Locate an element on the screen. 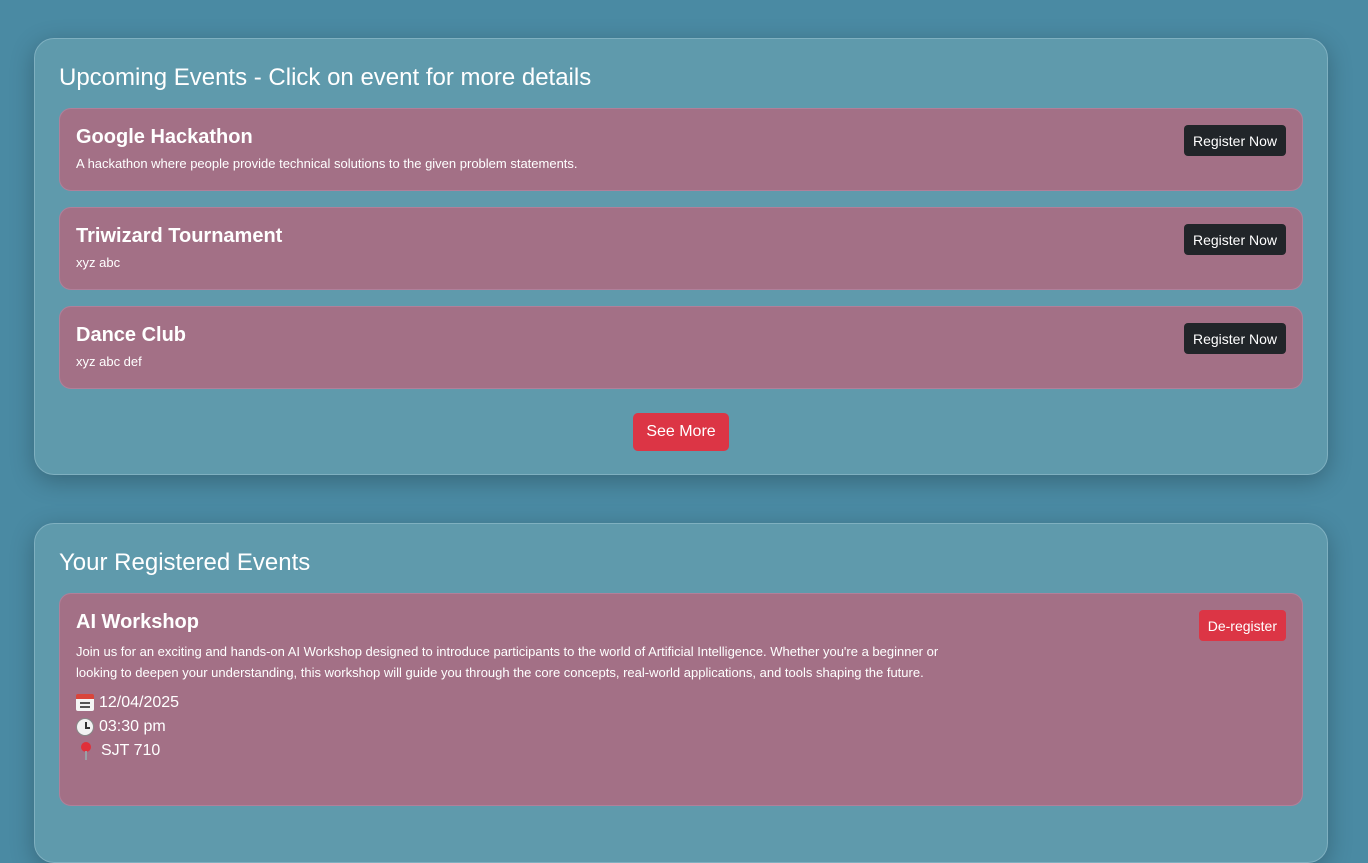 The image size is (1368, 863). event-description: xyz abc def is located at coordinates (109, 361).